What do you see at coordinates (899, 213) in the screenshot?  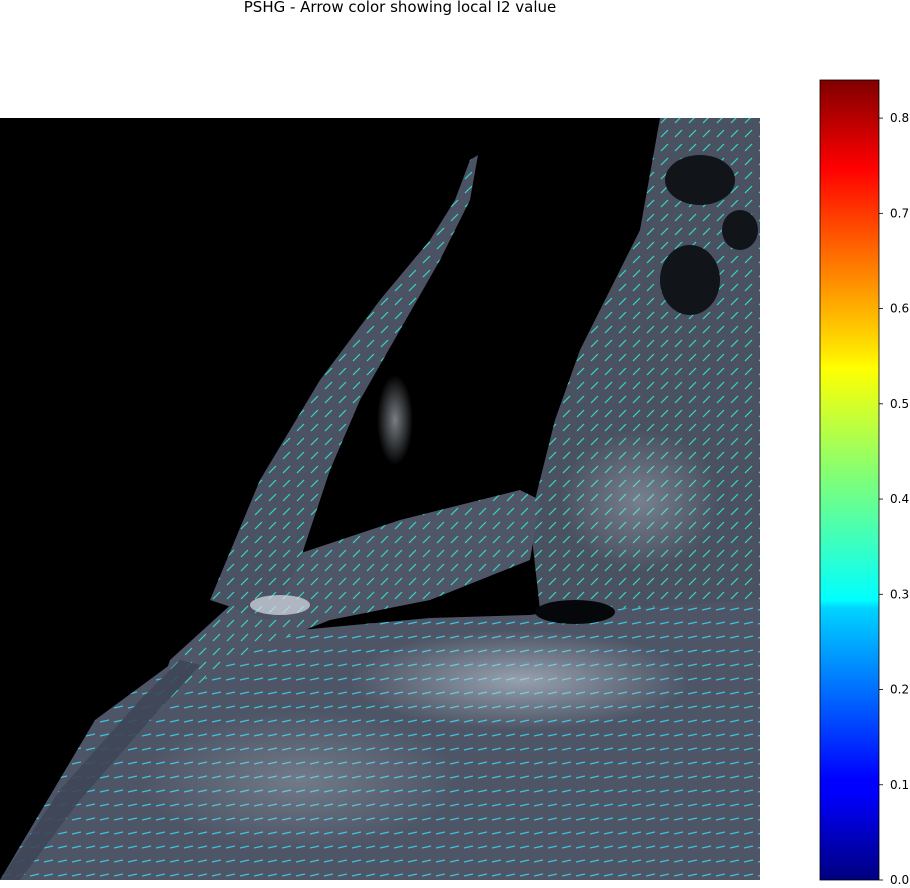 I see `colorbar-tick-label: 0.7` at bounding box center [899, 213].